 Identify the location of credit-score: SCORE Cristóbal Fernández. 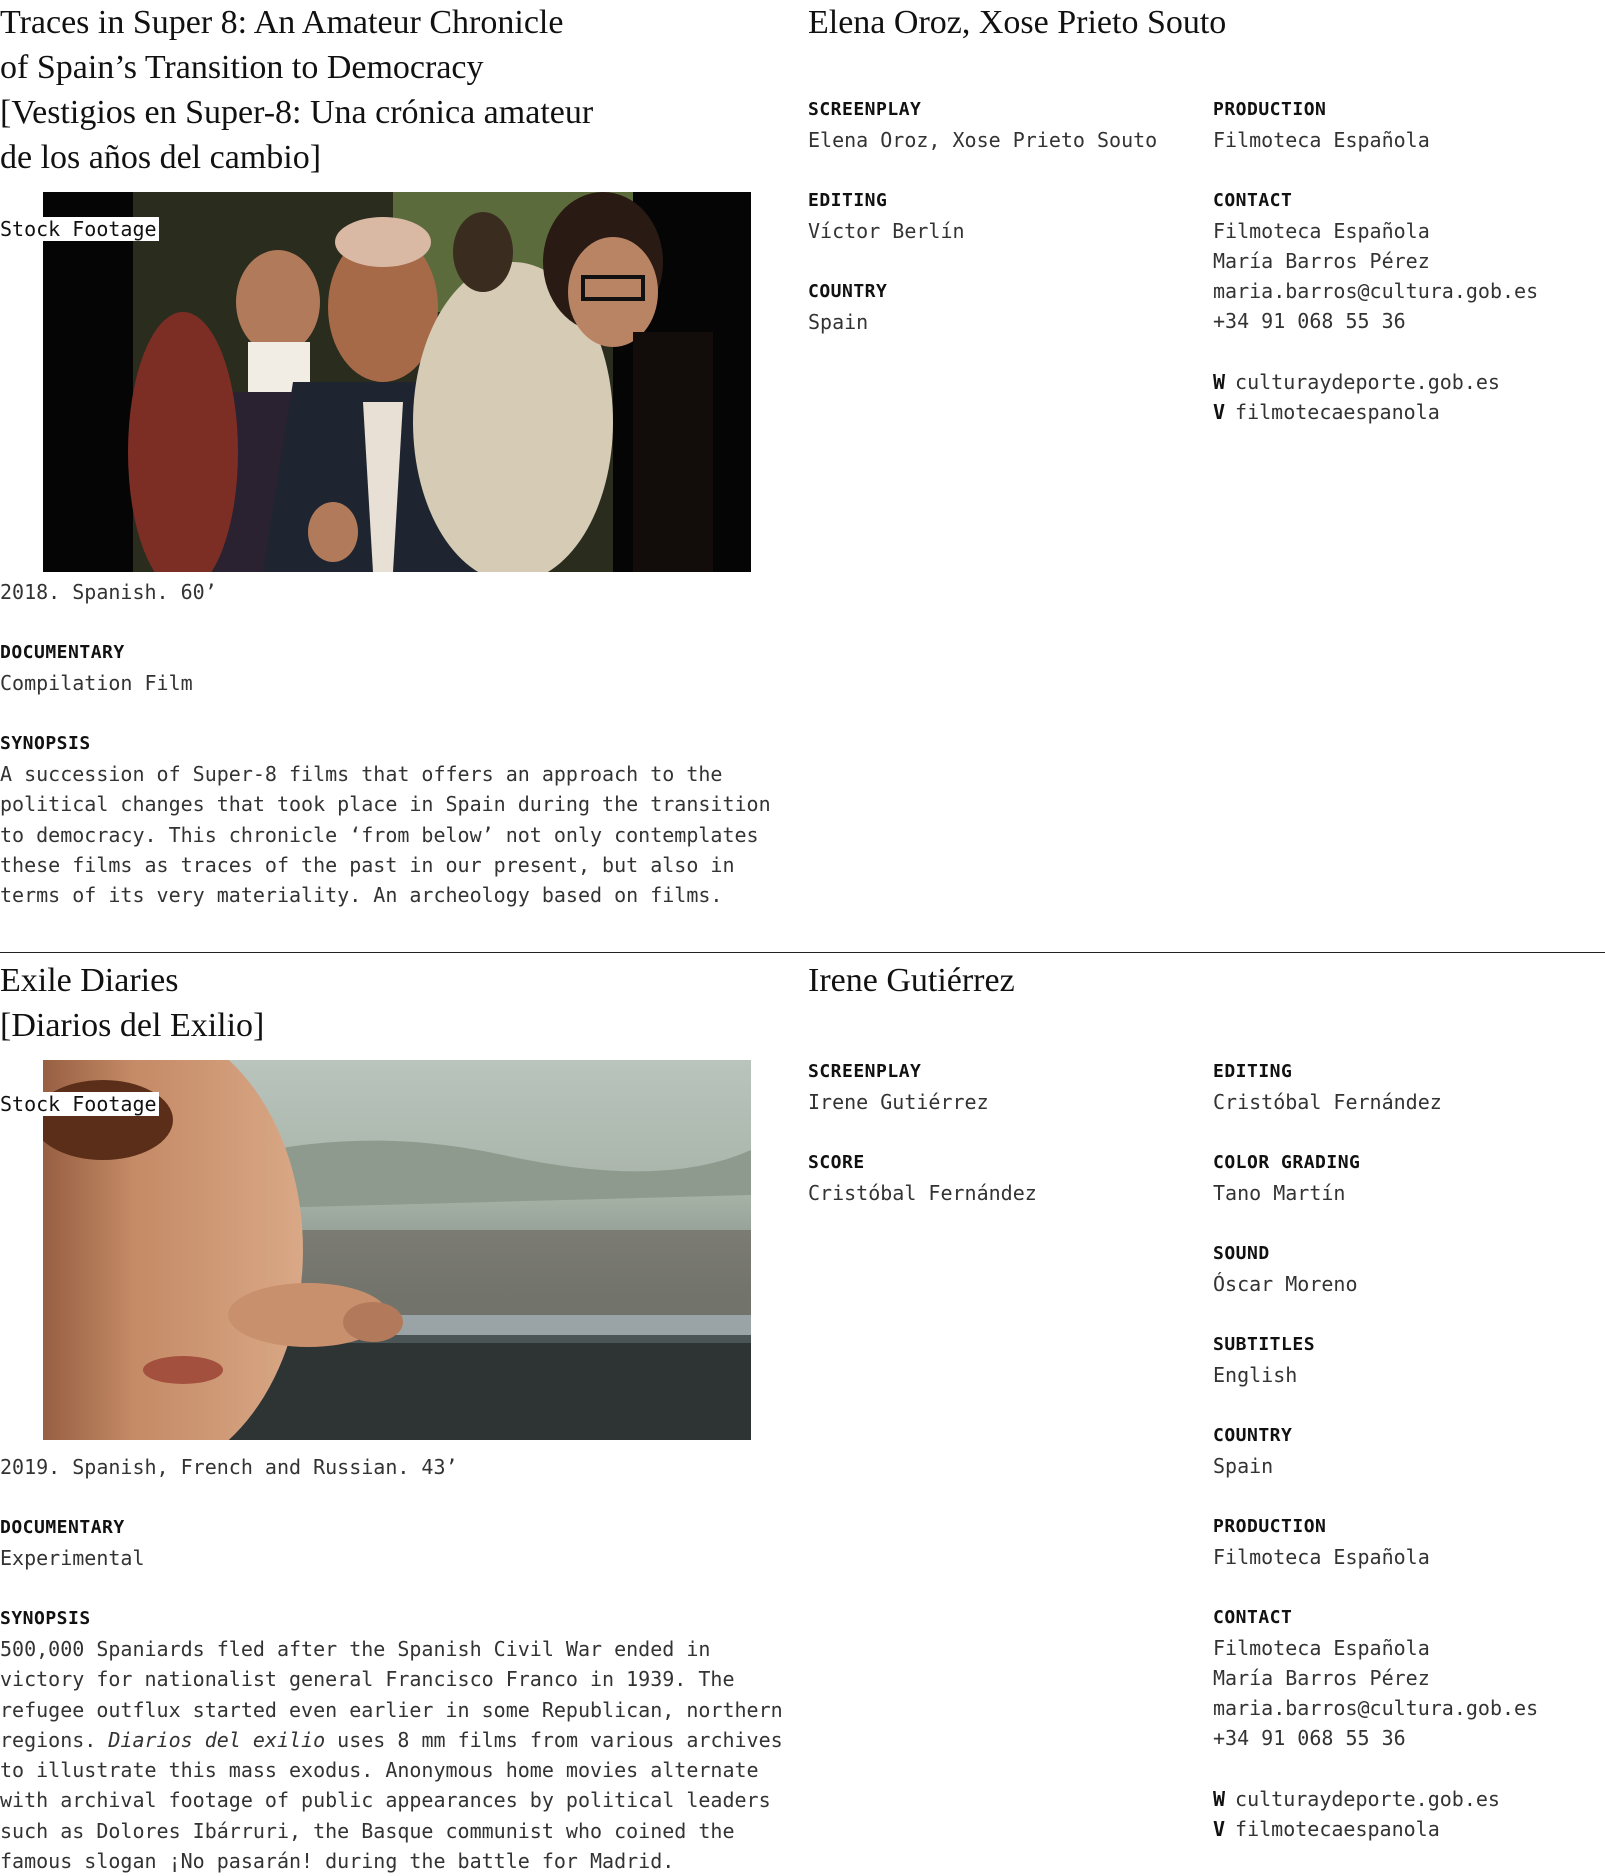
(998, 1178).